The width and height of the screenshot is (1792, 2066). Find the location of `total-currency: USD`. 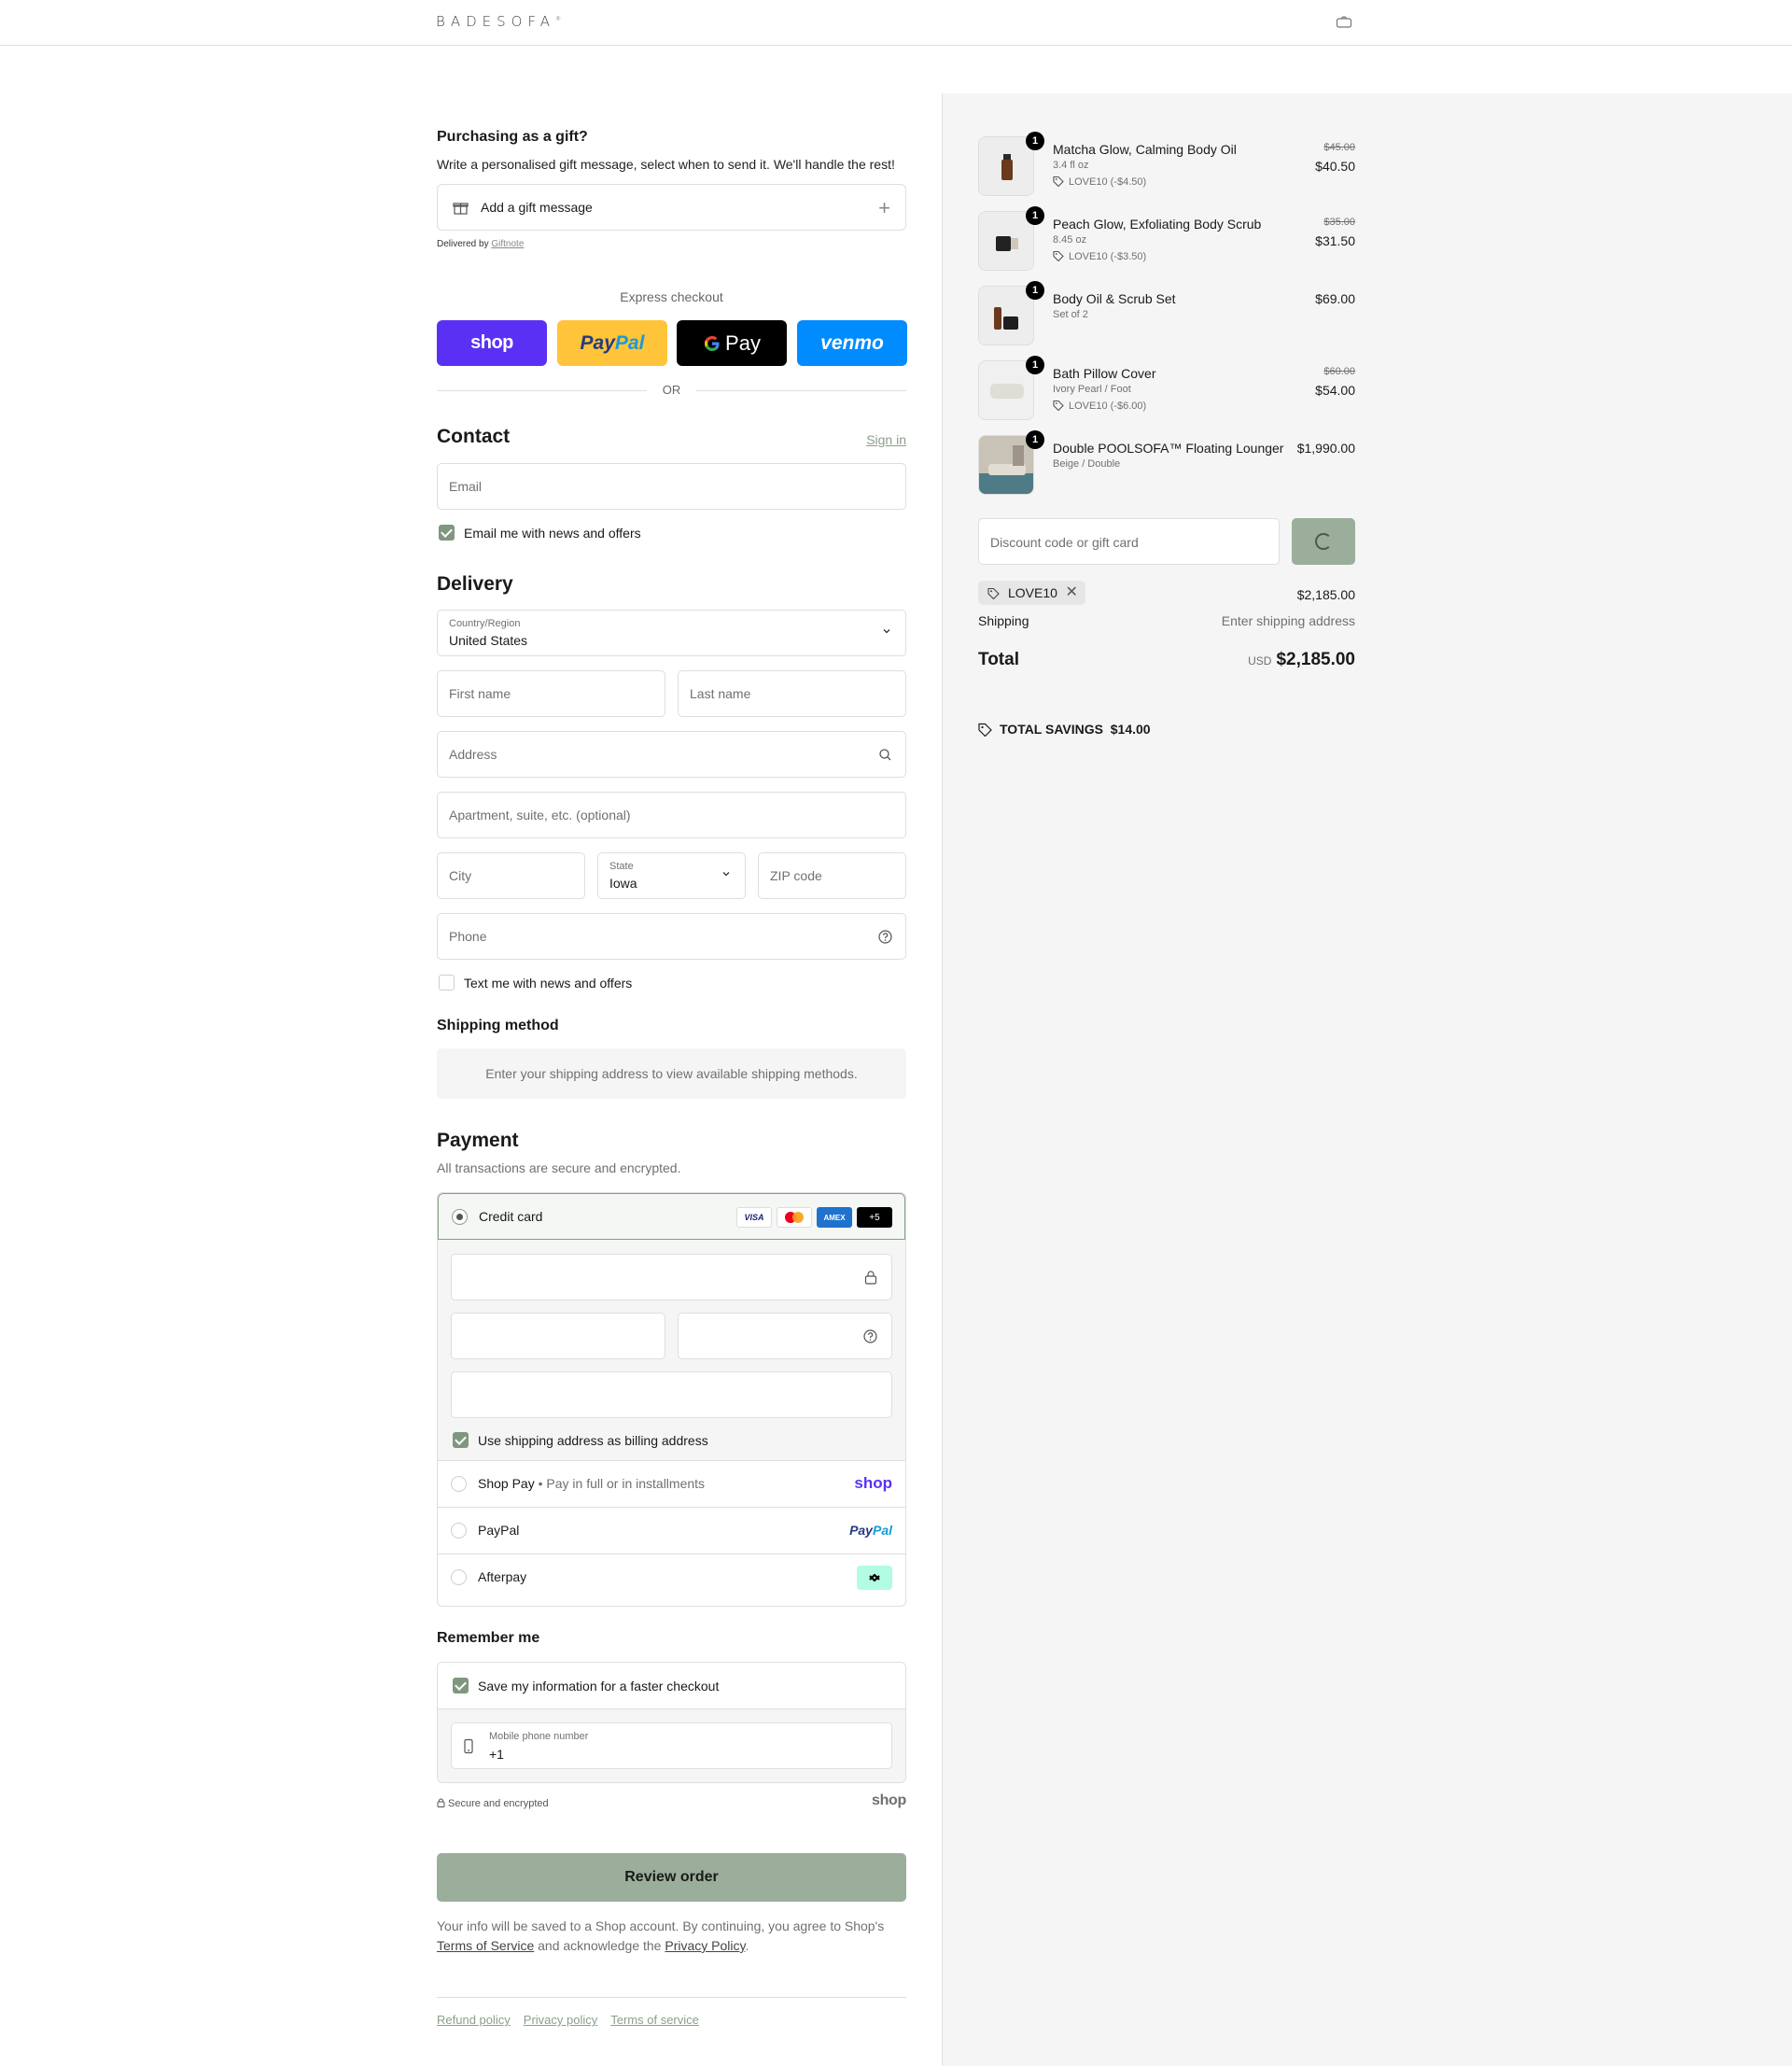

total-currency: USD is located at coordinates (1260, 661).